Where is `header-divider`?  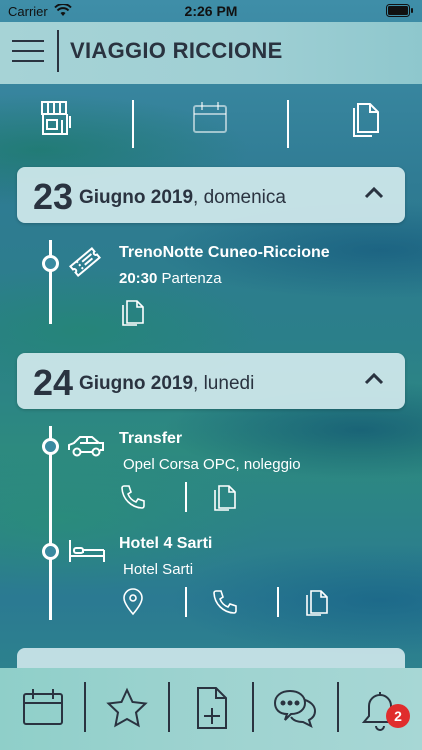
header-divider is located at coordinates (58, 51).